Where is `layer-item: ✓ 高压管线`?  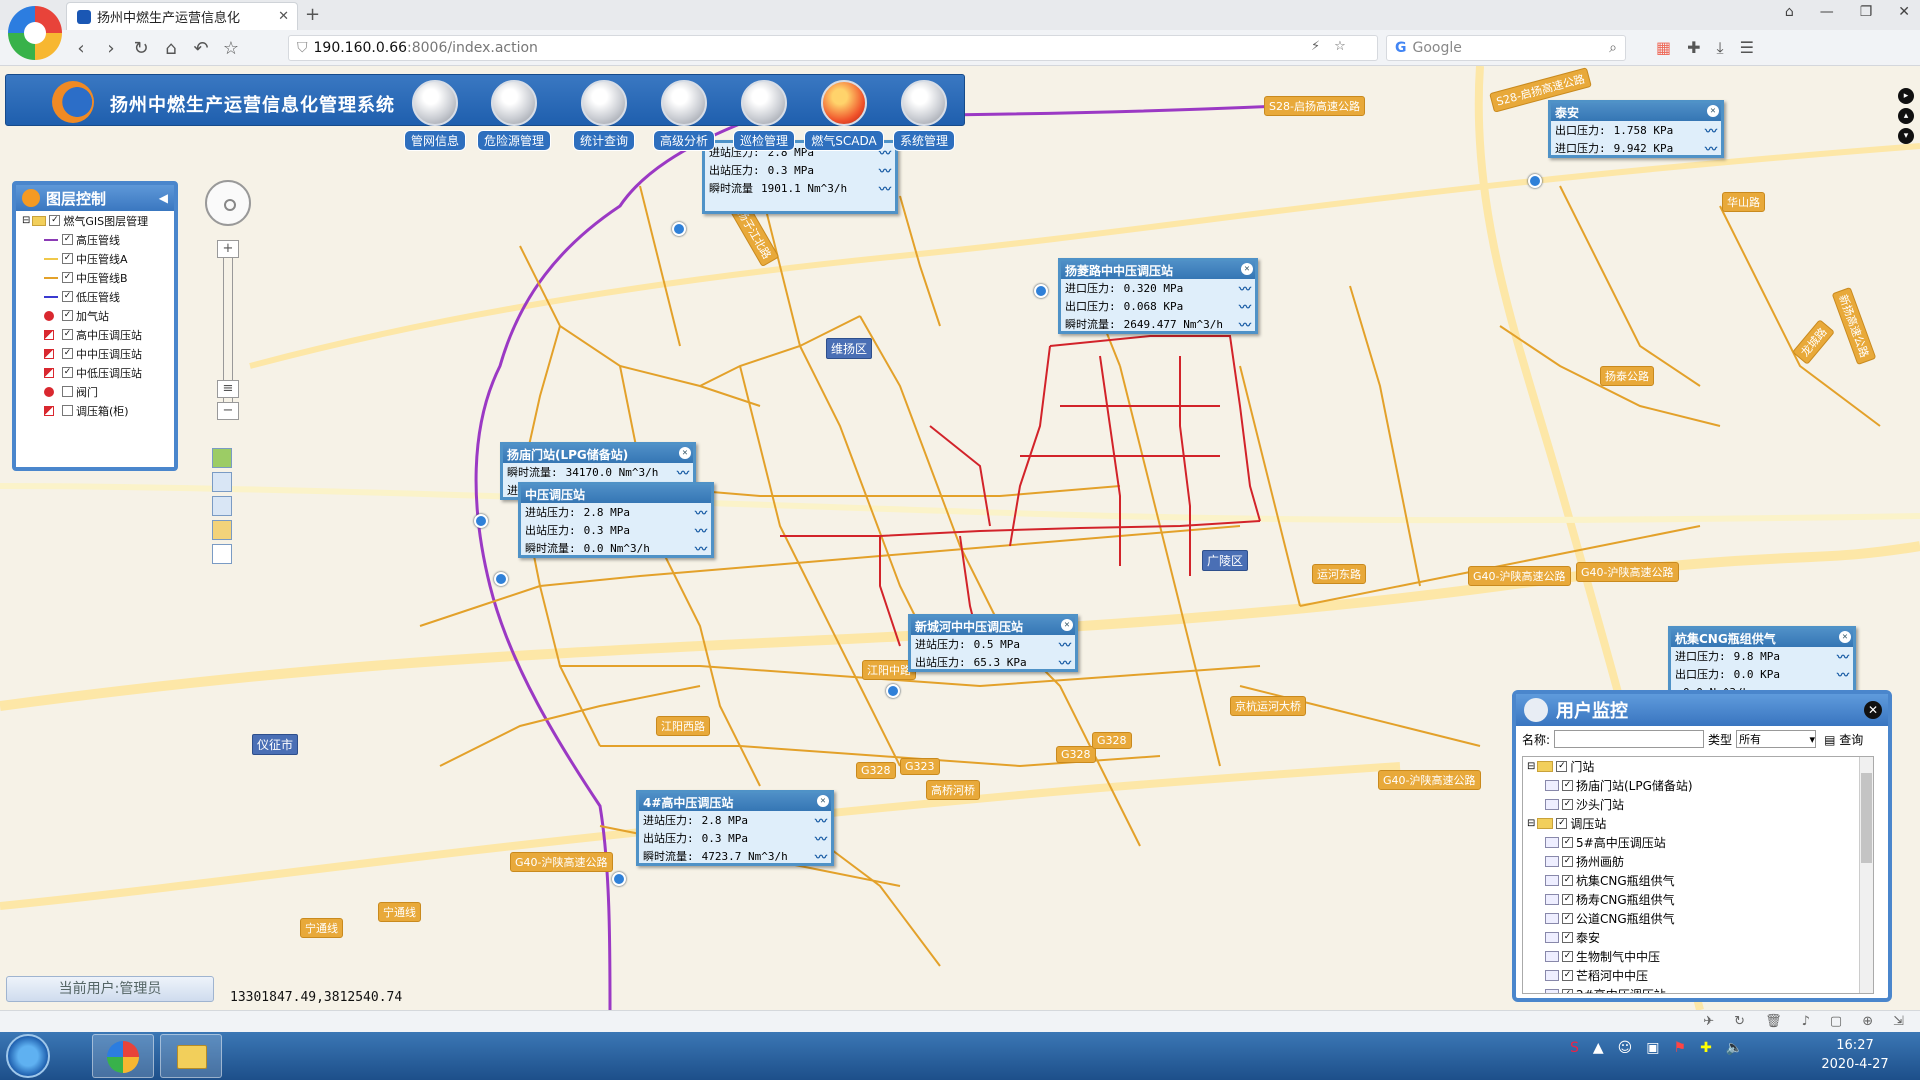 layer-item: ✓ 高压管线 is located at coordinates (95, 239).